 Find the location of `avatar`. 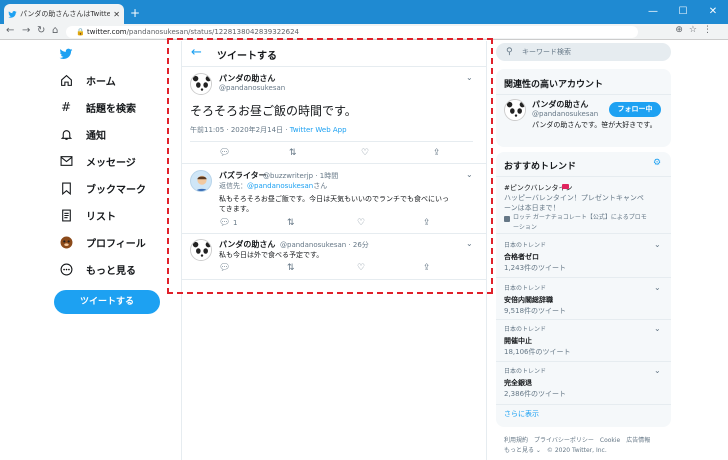

avatar is located at coordinates (515, 110).